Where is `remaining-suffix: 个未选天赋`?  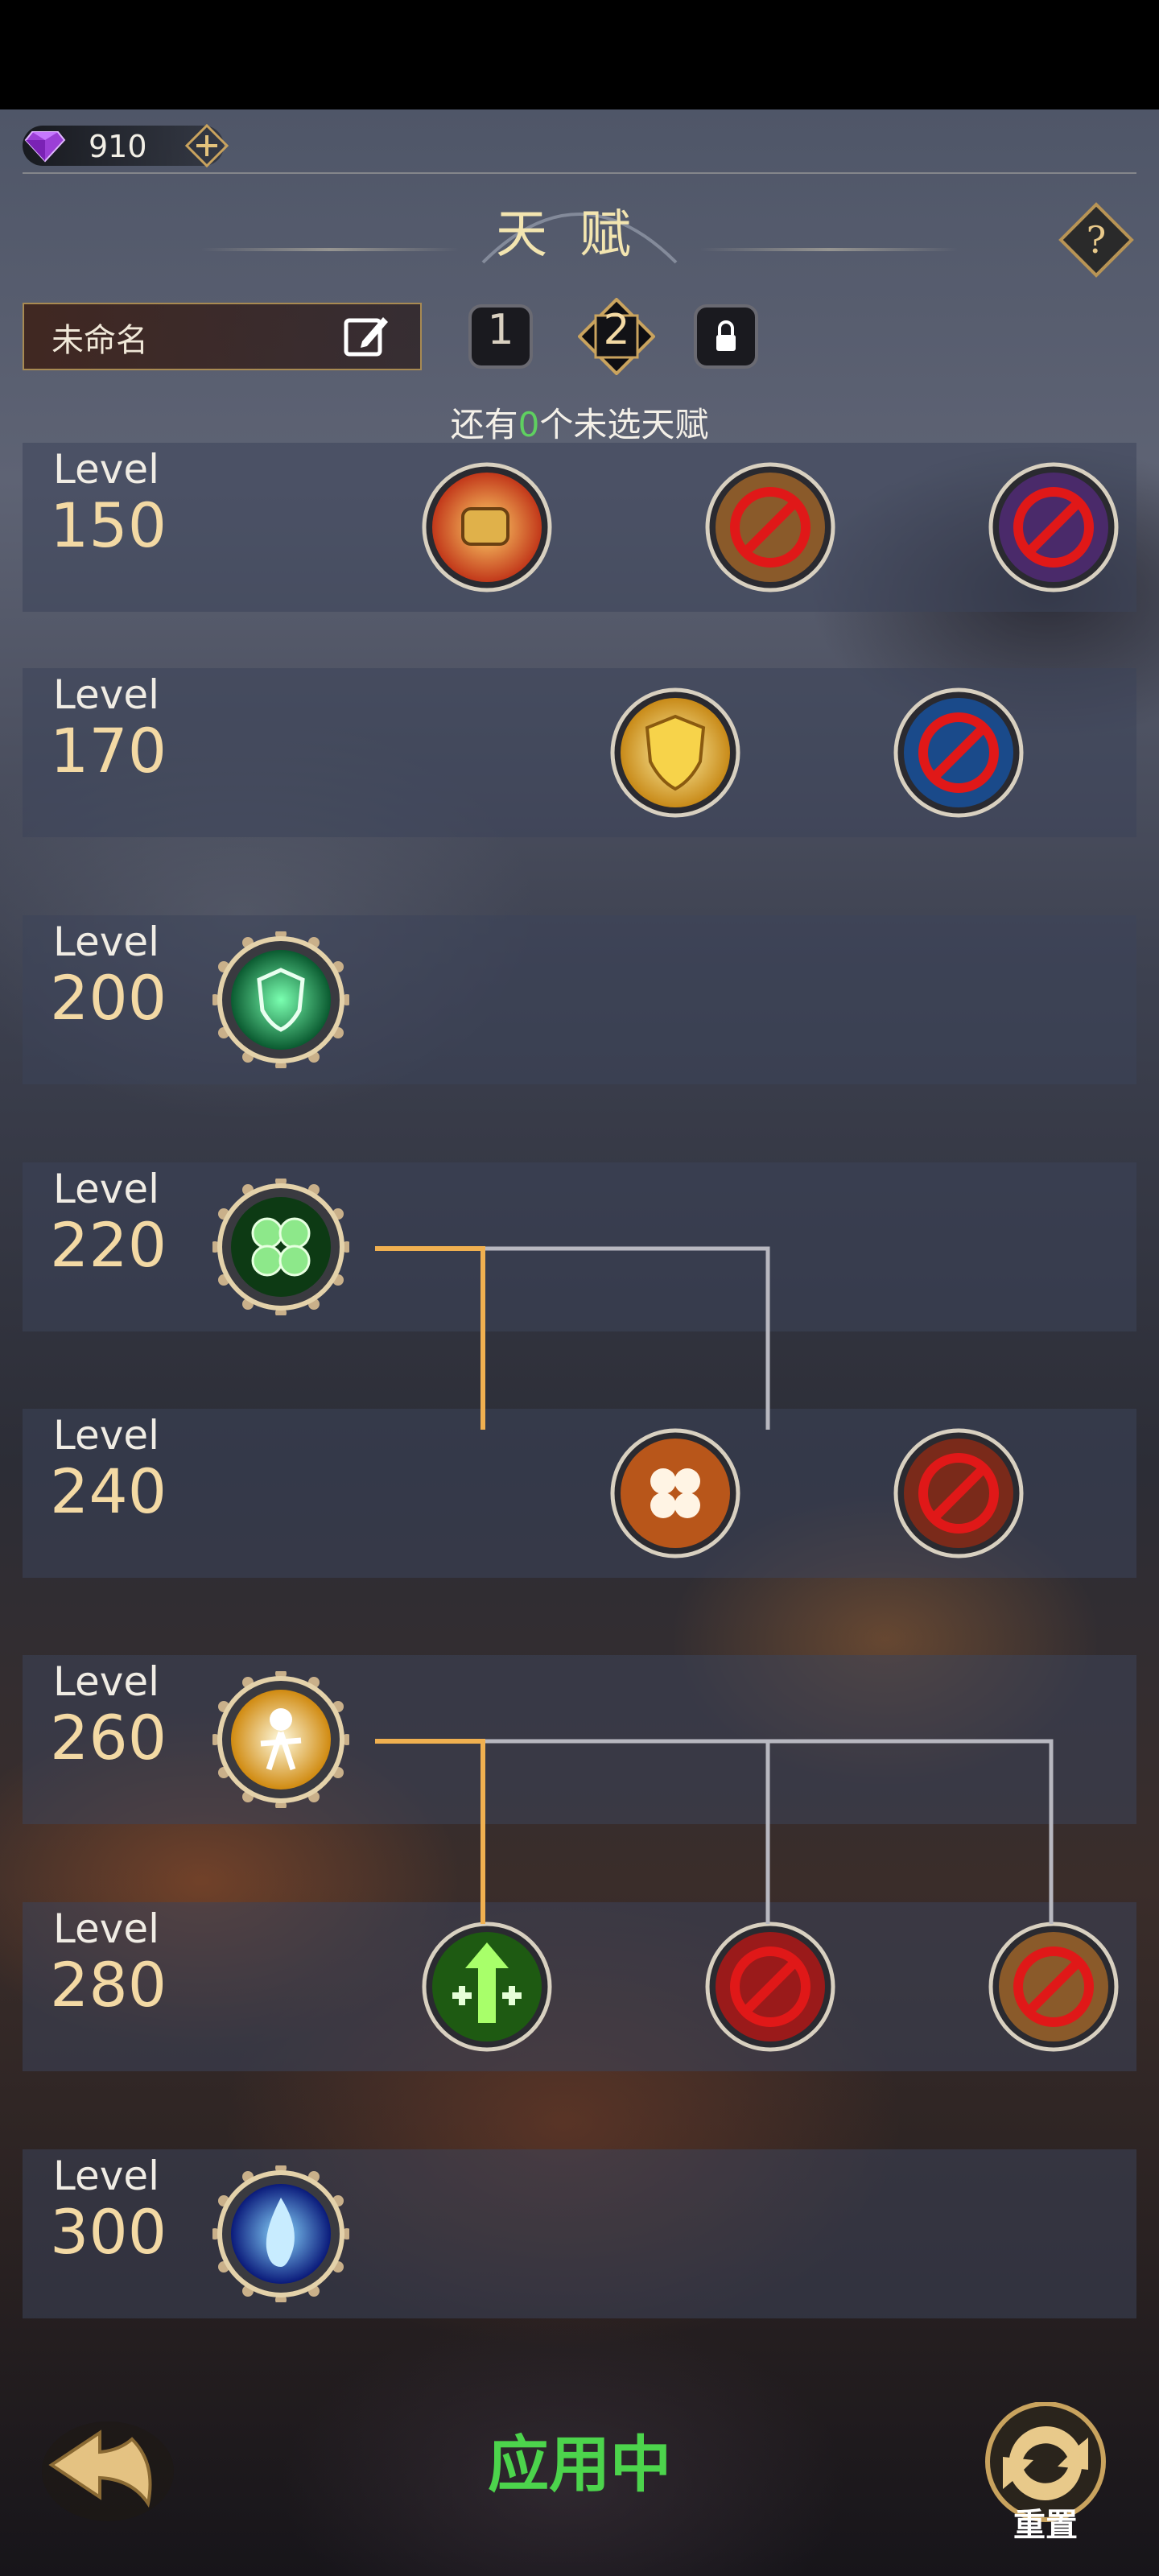 remaining-suffix: 个未选天赋 is located at coordinates (624, 424).